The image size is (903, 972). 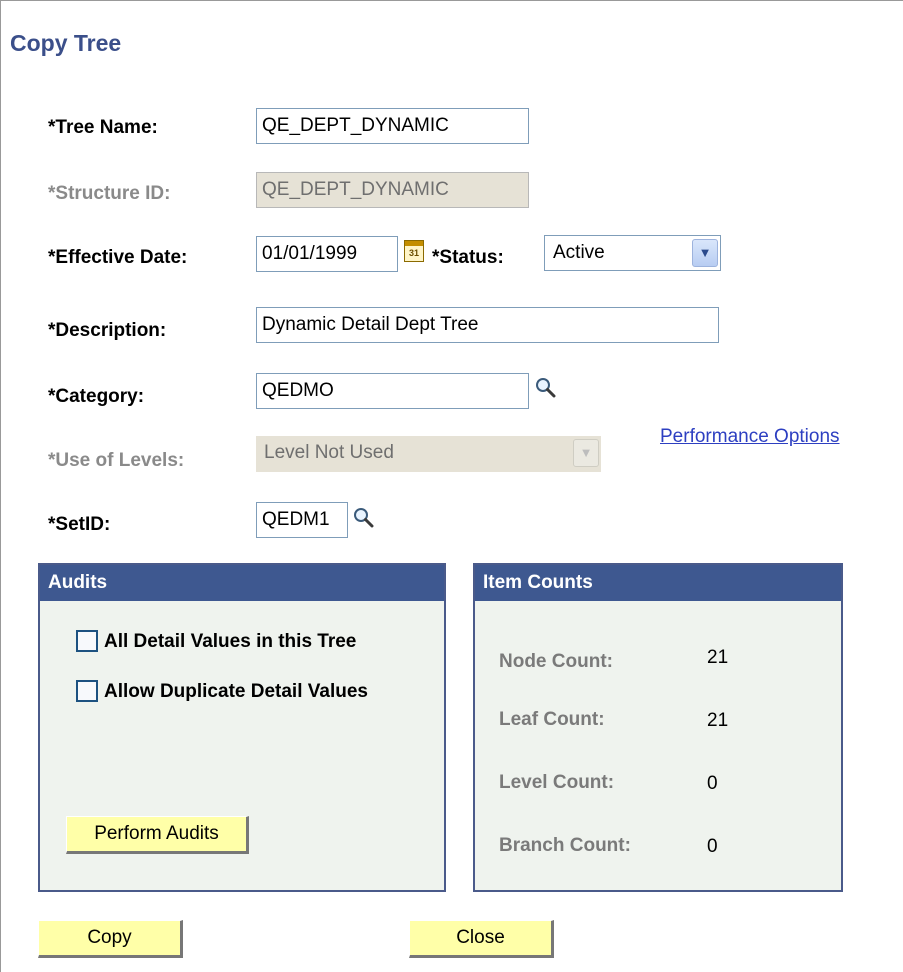 What do you see at coordinates (327, 254) in the screenshot?
I see `effective-date-input: 01/01/1999` at bounding box center [327, 254].